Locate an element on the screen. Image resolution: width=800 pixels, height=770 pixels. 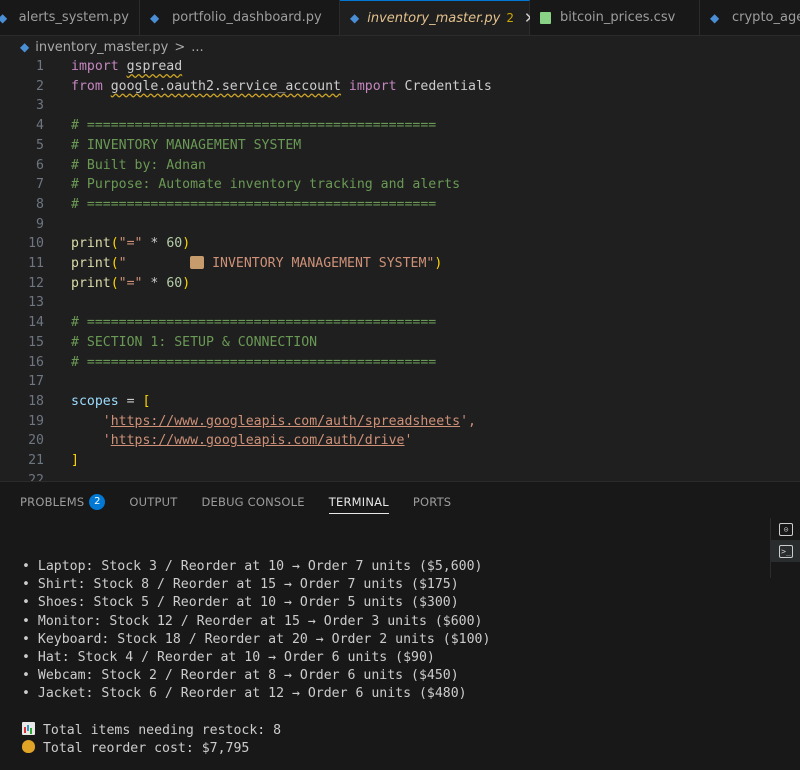
code-line: 21] is located at coordinates (400, 461).